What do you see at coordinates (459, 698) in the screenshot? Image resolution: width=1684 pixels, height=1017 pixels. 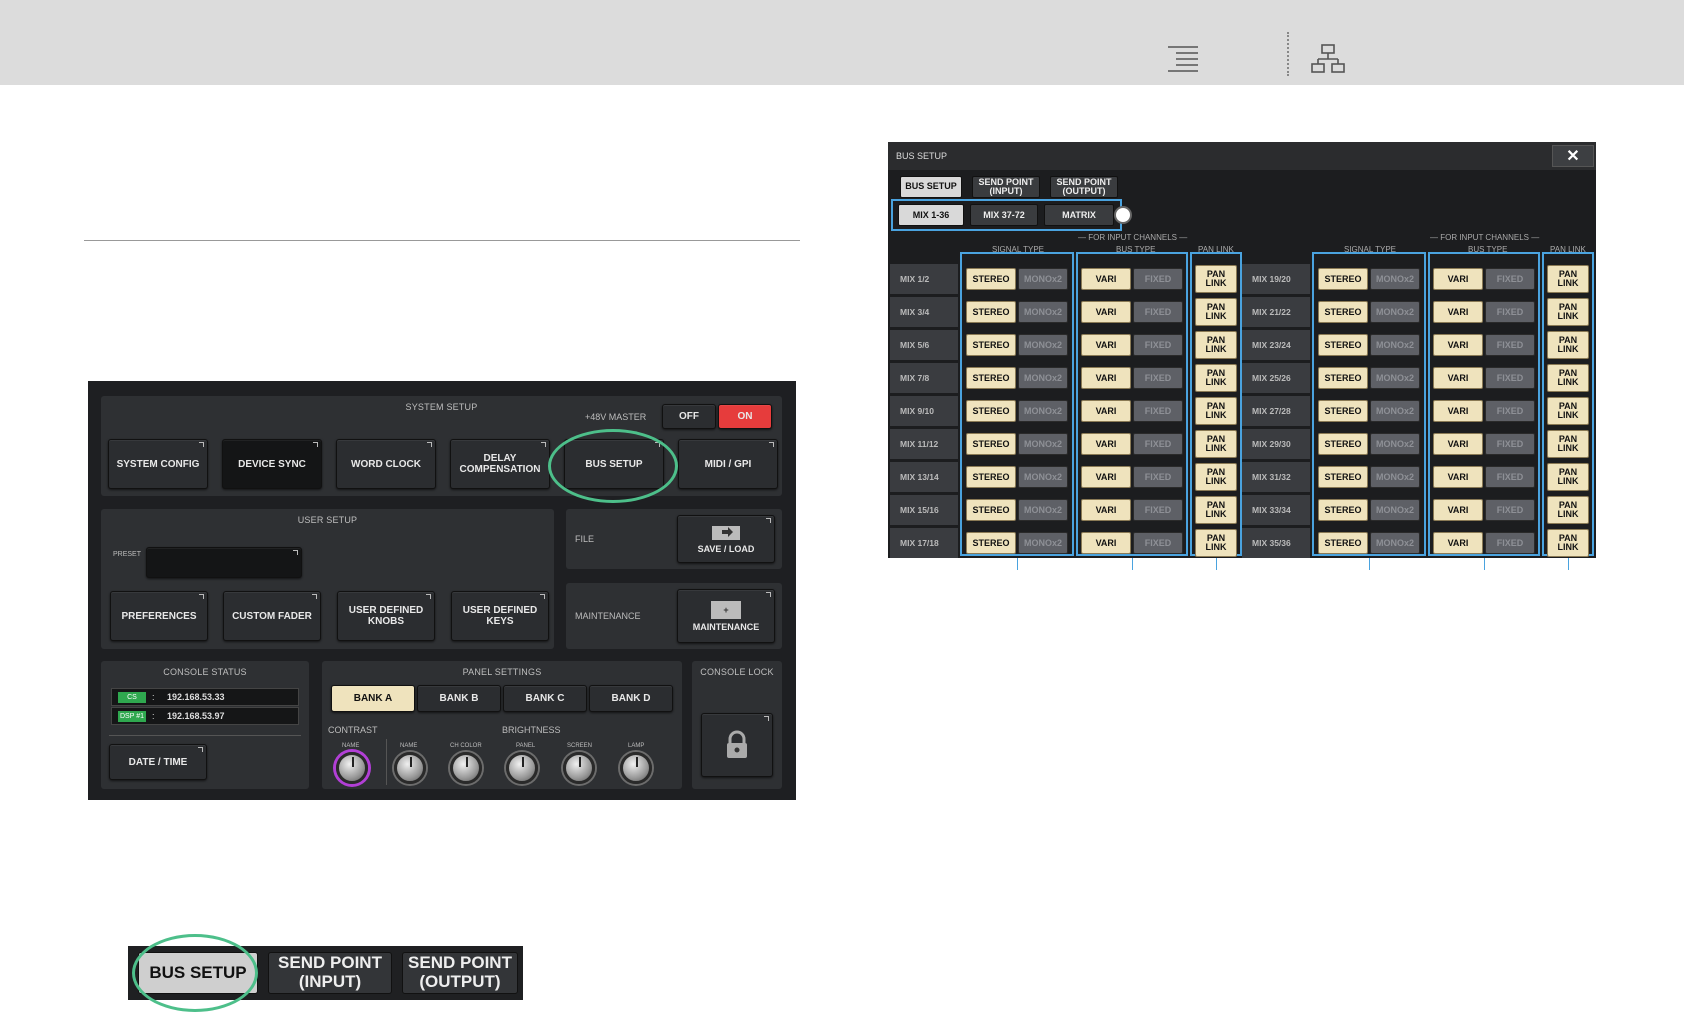 I see `bank-b-button: BANK B` at bounding box center [459, 698].